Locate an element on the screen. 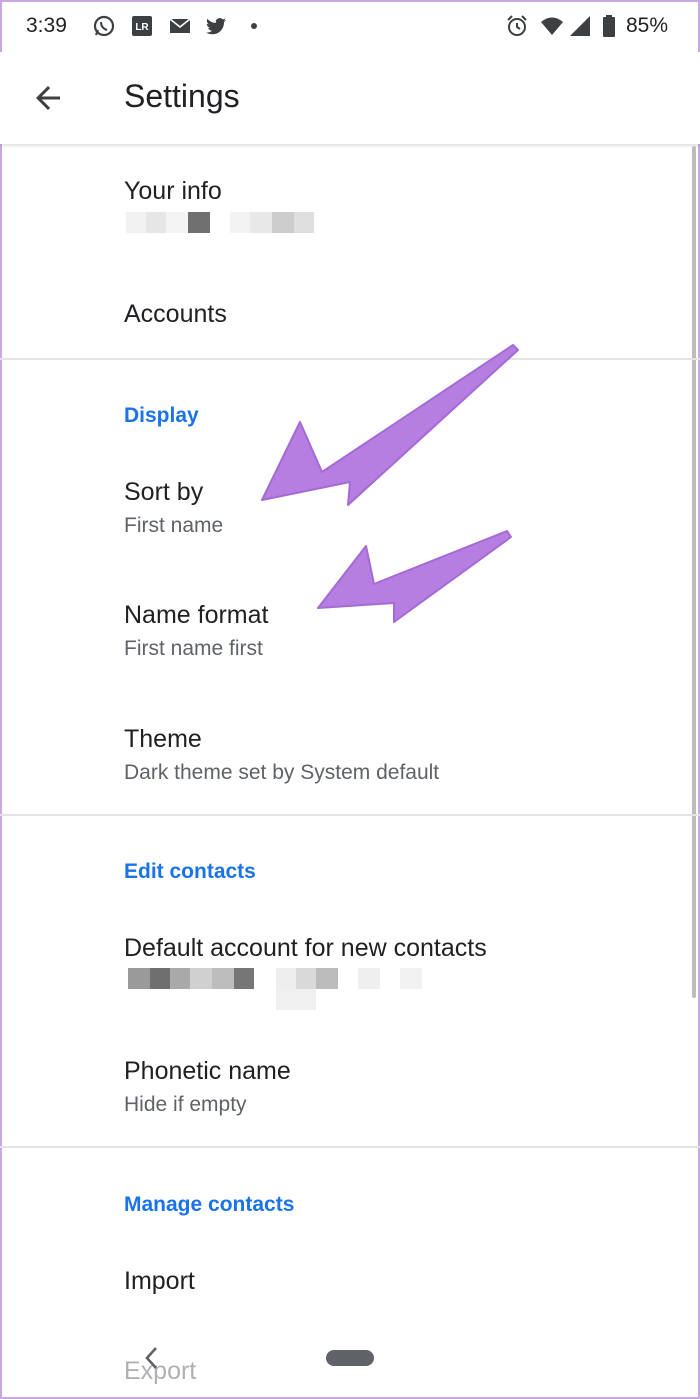 The height and width of the screenshot is (1399, 700). setting-title: Import is located at coordinates (159, 1281).